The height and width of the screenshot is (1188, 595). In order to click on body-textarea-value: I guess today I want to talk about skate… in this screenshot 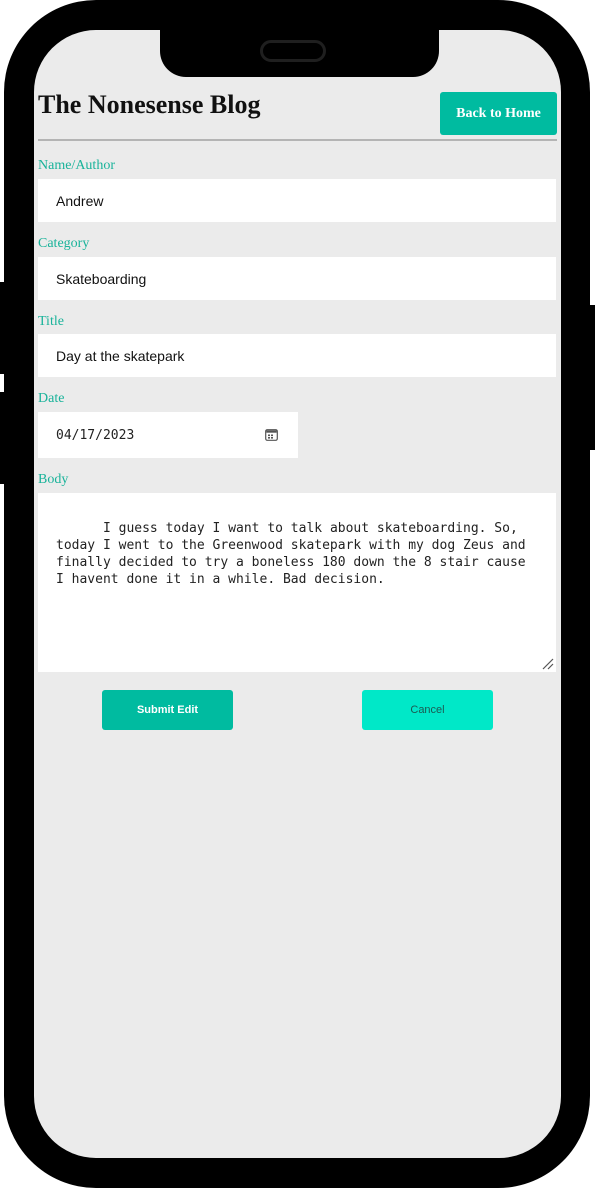, I will do `click(295, 554)`.